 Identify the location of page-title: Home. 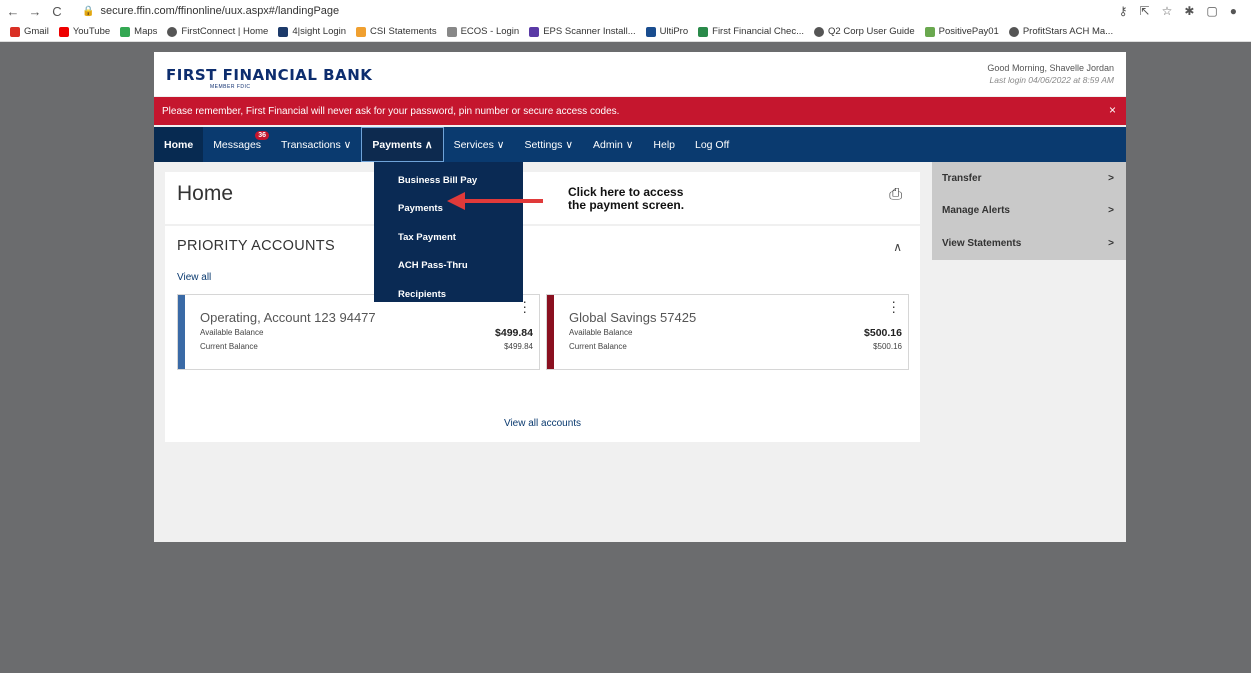
(205, 193).